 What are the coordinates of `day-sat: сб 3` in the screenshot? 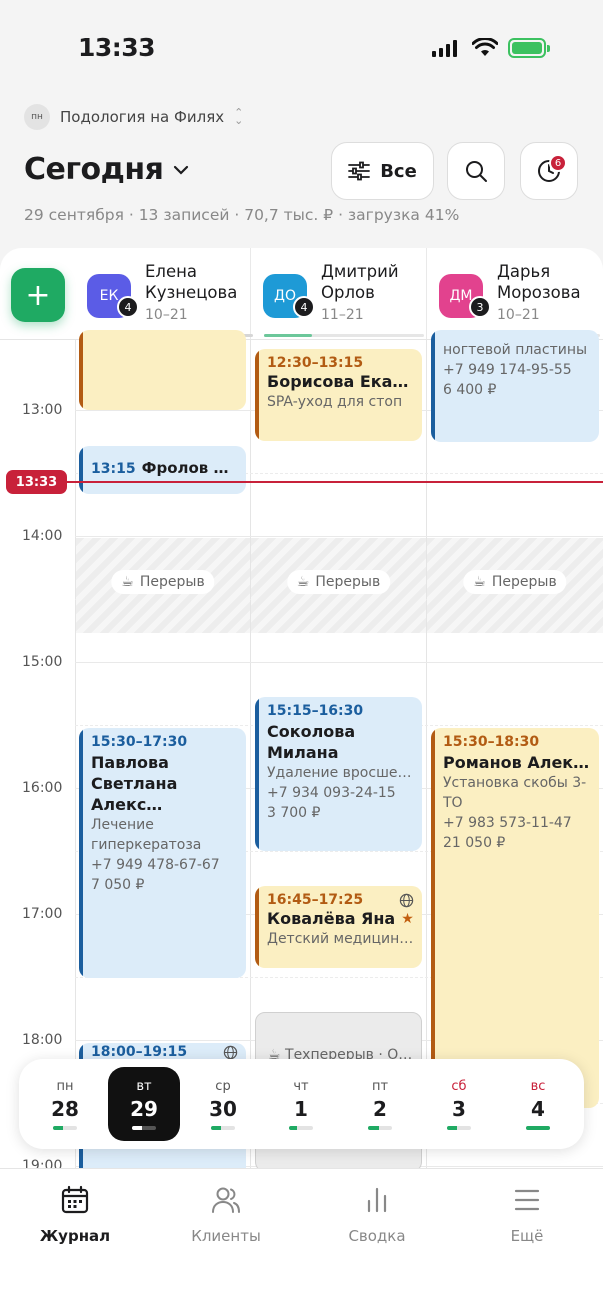 It's located at (459, 1104).